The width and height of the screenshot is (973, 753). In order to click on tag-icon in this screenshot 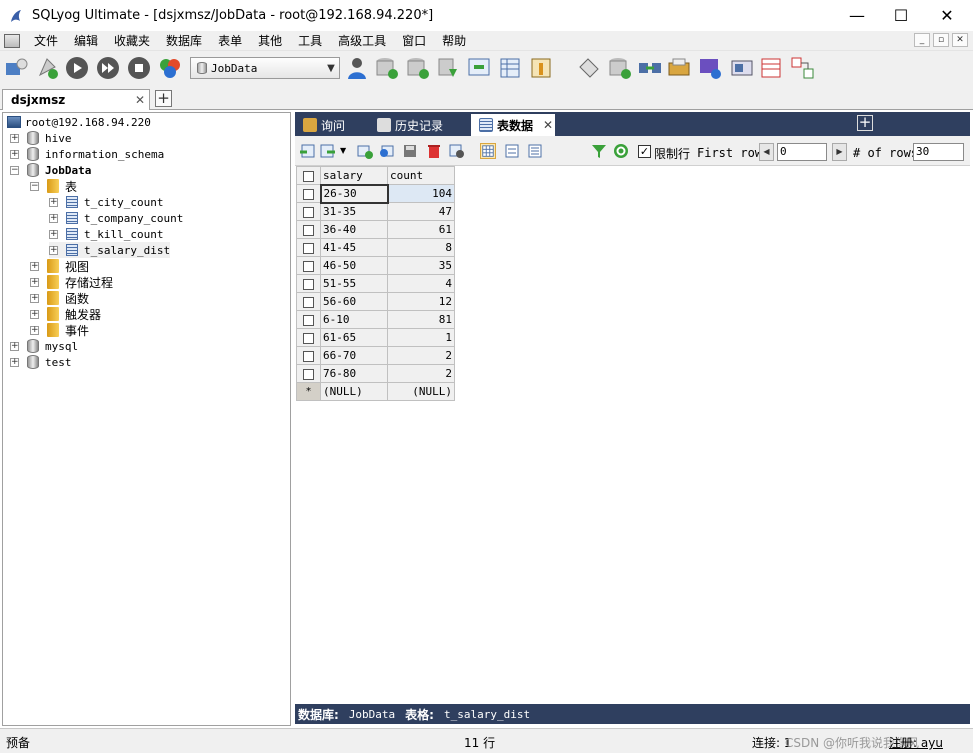, I will do `click(589, 68)`.